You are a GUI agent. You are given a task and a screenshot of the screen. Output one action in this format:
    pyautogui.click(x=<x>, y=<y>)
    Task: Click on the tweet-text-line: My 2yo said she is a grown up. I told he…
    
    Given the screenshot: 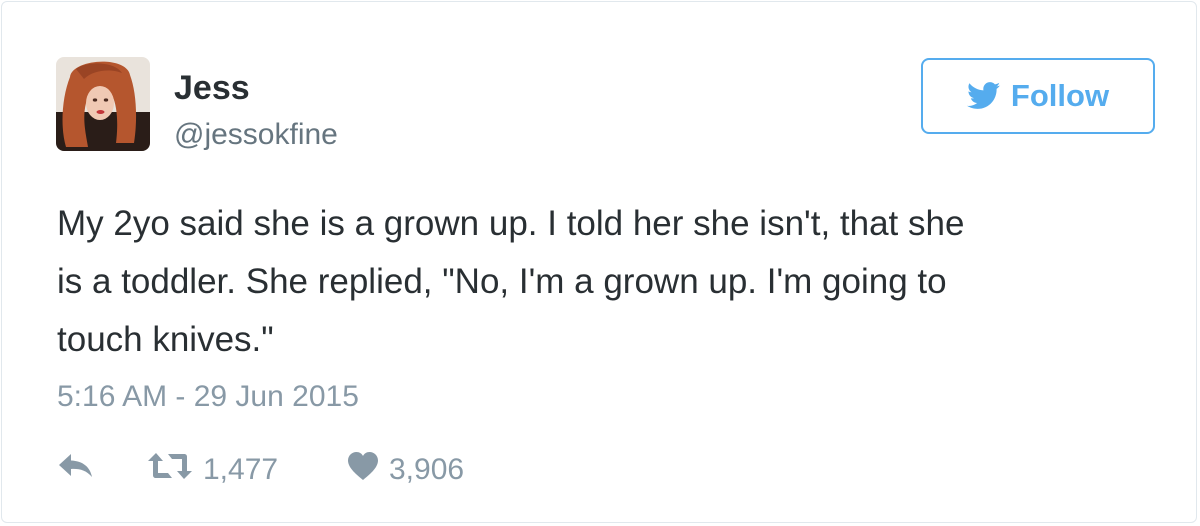 What is the action you would take?
    pyautogui.click(x=511, y=223)
    